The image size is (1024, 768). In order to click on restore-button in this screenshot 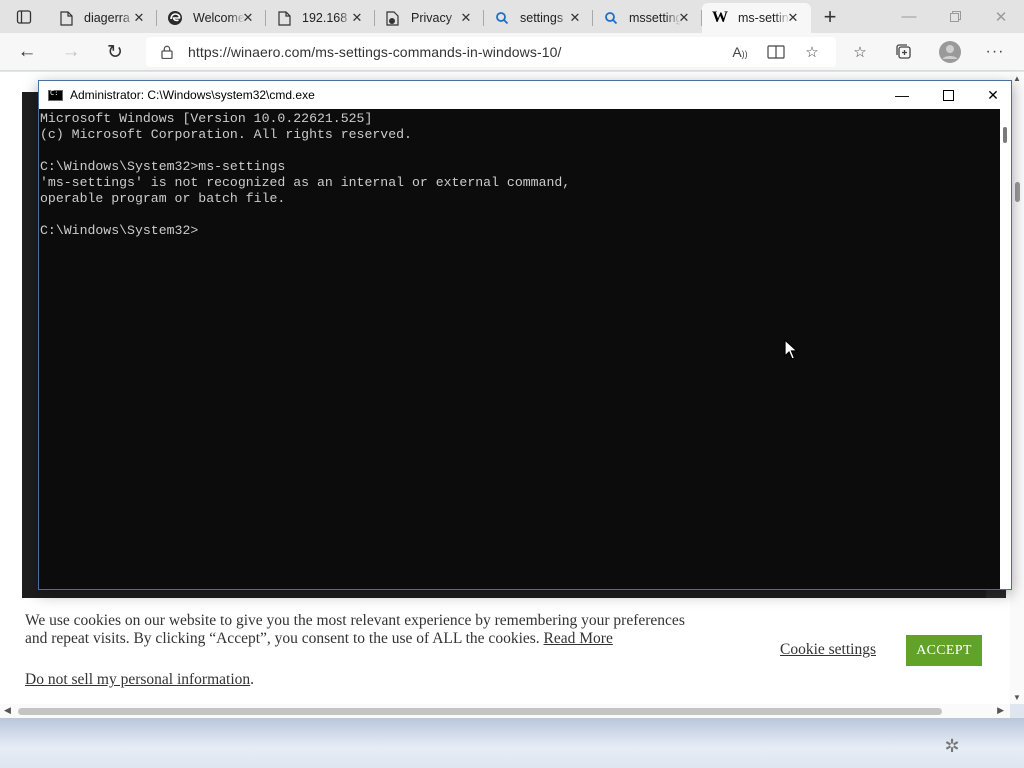, I will do `click(955, 16)`.